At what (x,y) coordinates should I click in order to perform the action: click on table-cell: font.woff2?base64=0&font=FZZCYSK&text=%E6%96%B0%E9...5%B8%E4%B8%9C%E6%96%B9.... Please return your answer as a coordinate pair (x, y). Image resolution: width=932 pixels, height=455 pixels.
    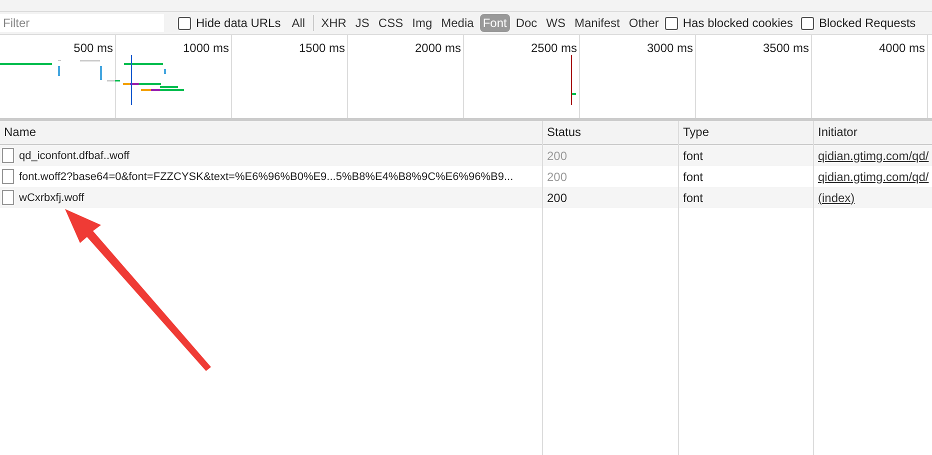
    Looking at the image, I should click on (266, 176).